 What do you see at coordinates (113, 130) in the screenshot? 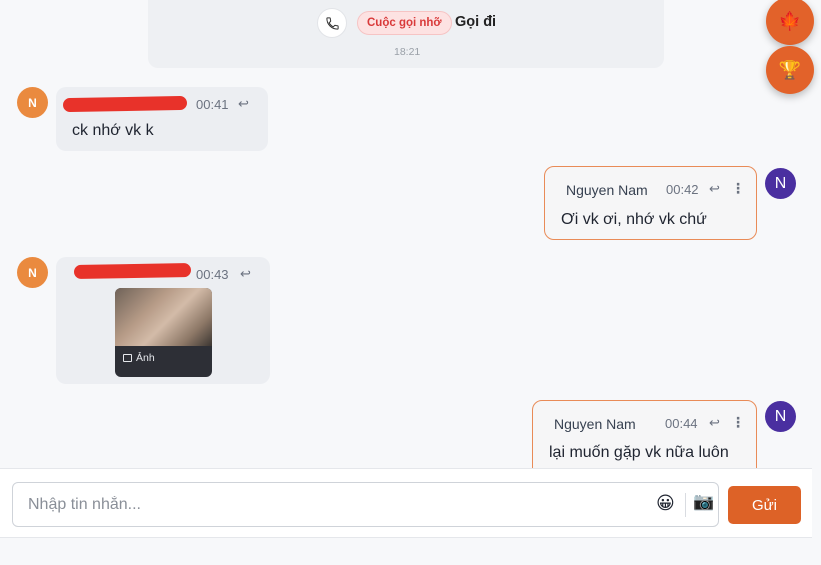
I see `message-text: ck nhớ vk k` at bounding box center [113, 130].